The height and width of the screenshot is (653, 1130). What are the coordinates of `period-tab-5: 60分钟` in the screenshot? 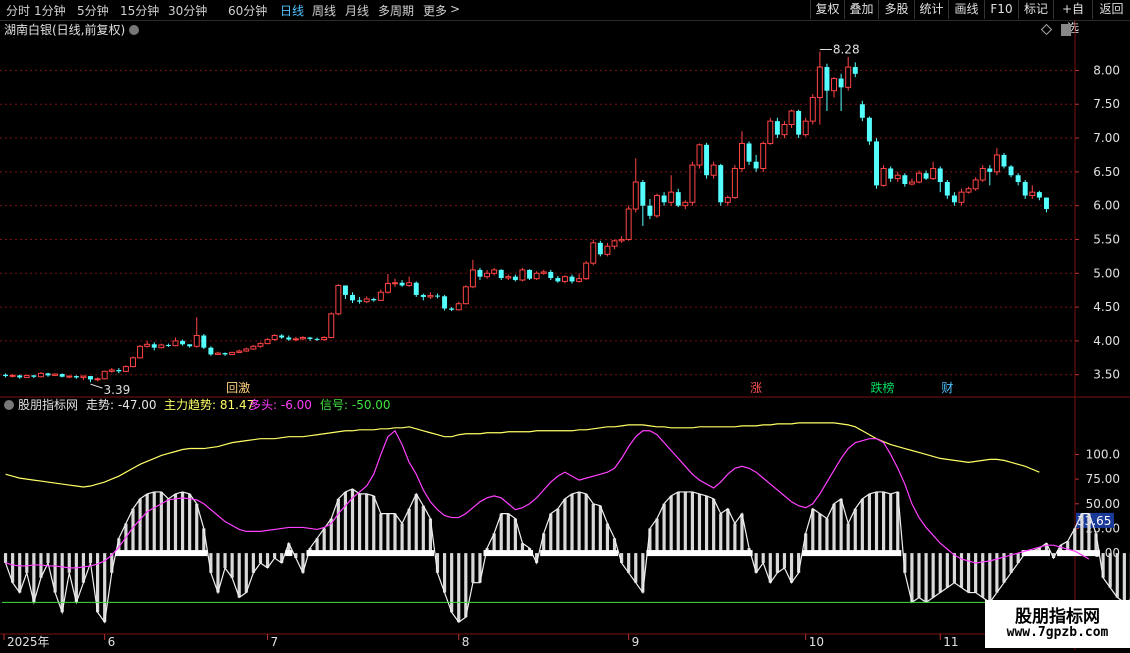 It's located at (247, 10).